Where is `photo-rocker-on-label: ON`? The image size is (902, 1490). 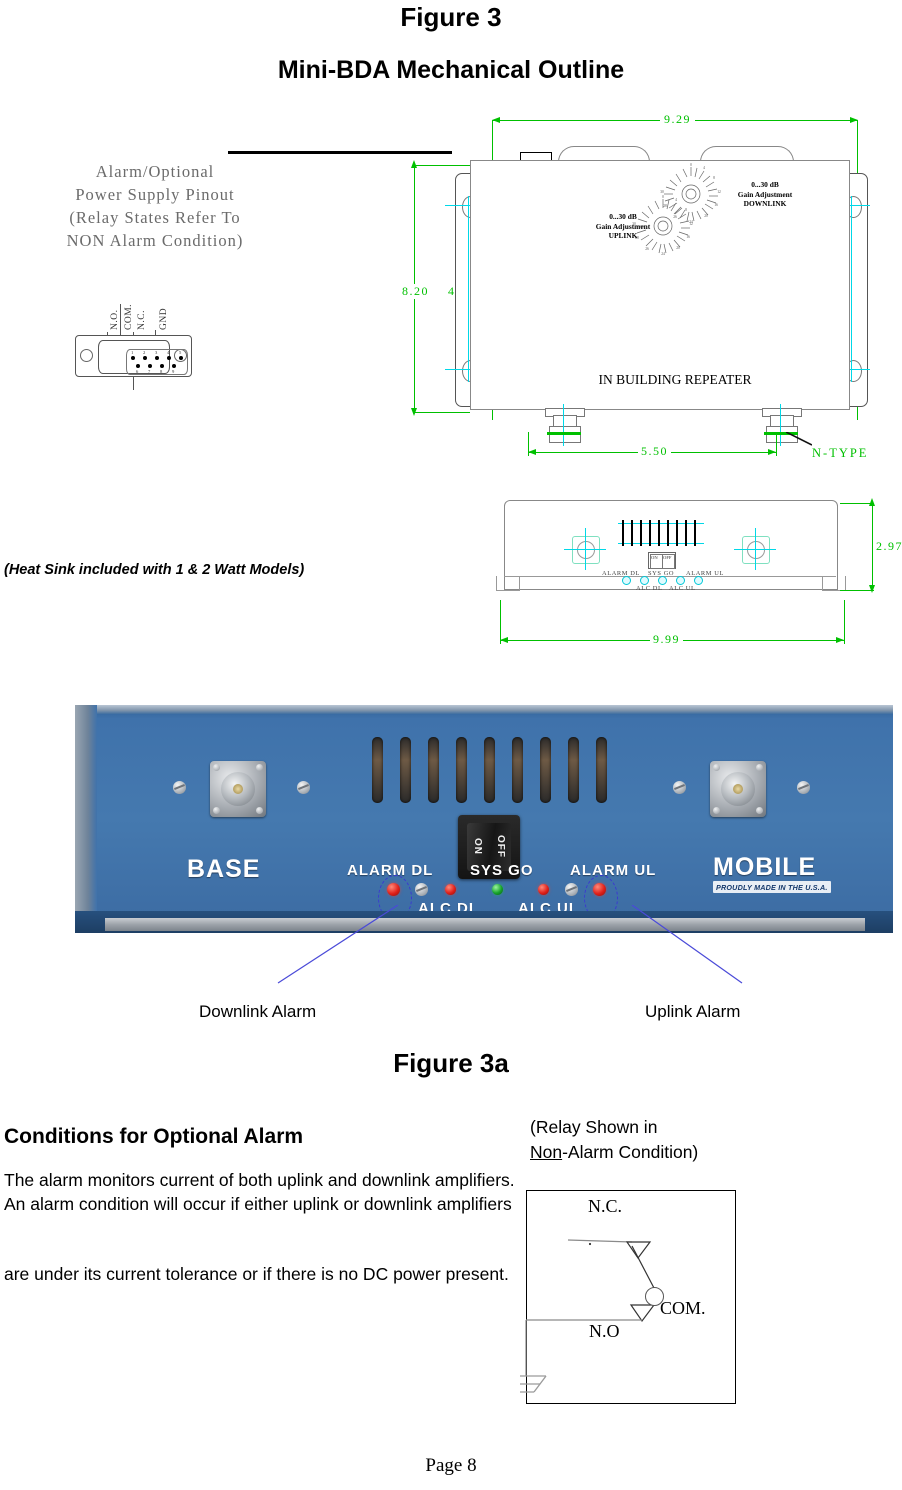
photo-rocker-on-label: ON is located at coordinates (477, 846).